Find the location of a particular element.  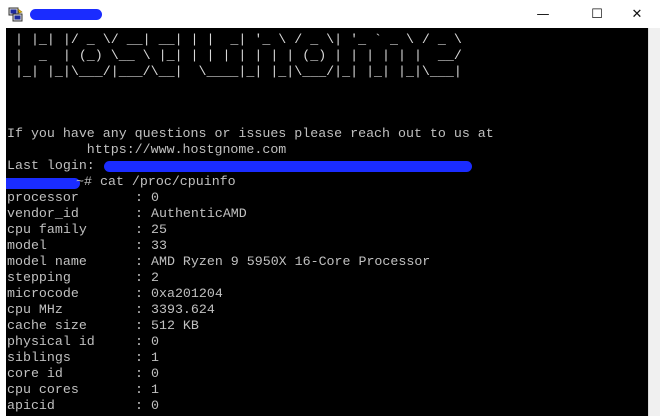

minimize-button: — is located at coordinates (543, 14).